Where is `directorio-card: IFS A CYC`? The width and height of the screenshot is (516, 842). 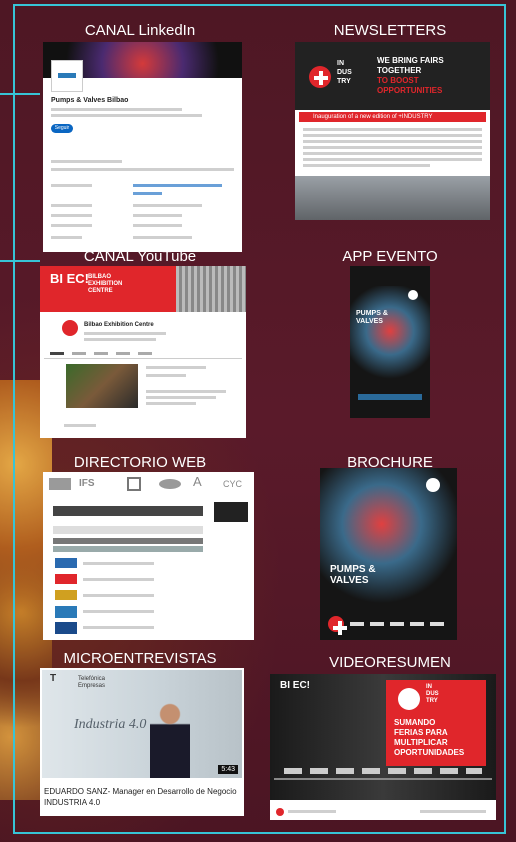
directorio-card: IFS A CYC is located at coordinates (148, 556).